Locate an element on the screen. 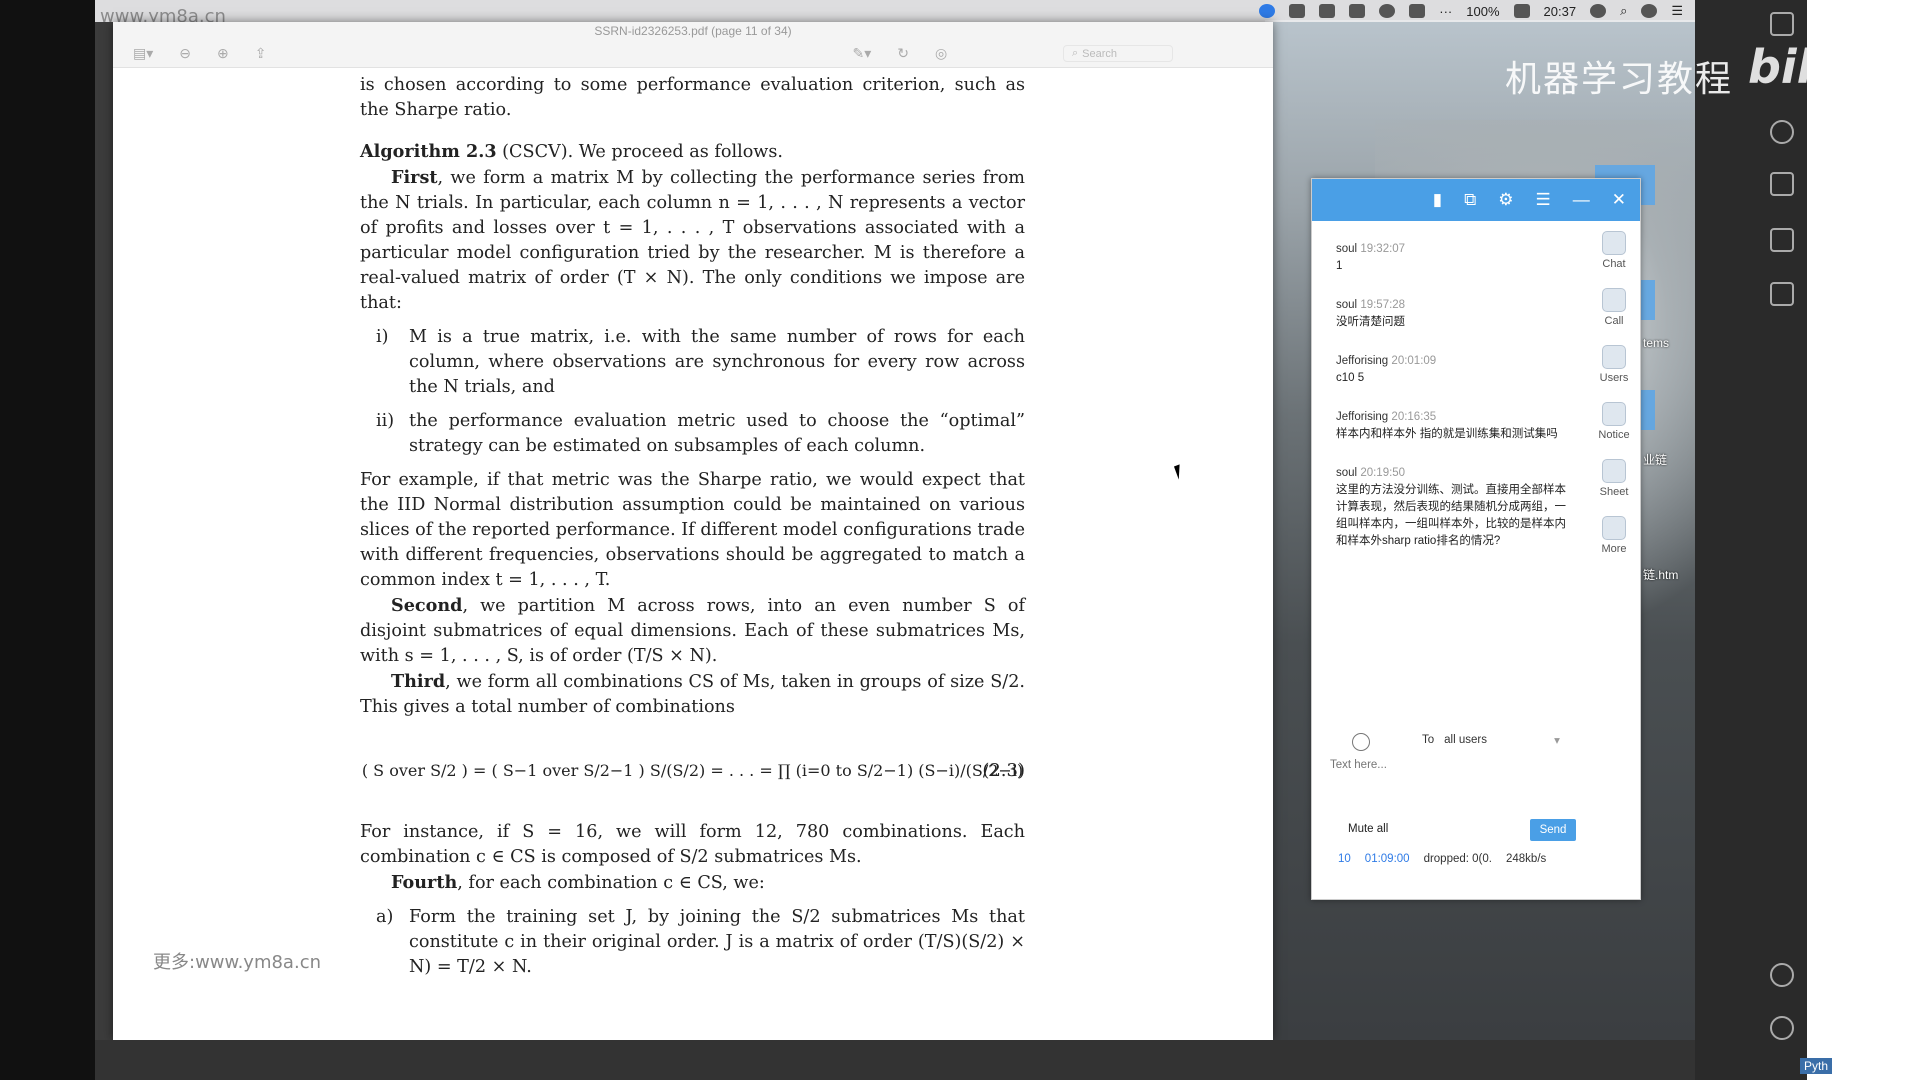 The image size is (1920, 1080). gear-icon: ⚙ is located at coordinates (1505, 200).